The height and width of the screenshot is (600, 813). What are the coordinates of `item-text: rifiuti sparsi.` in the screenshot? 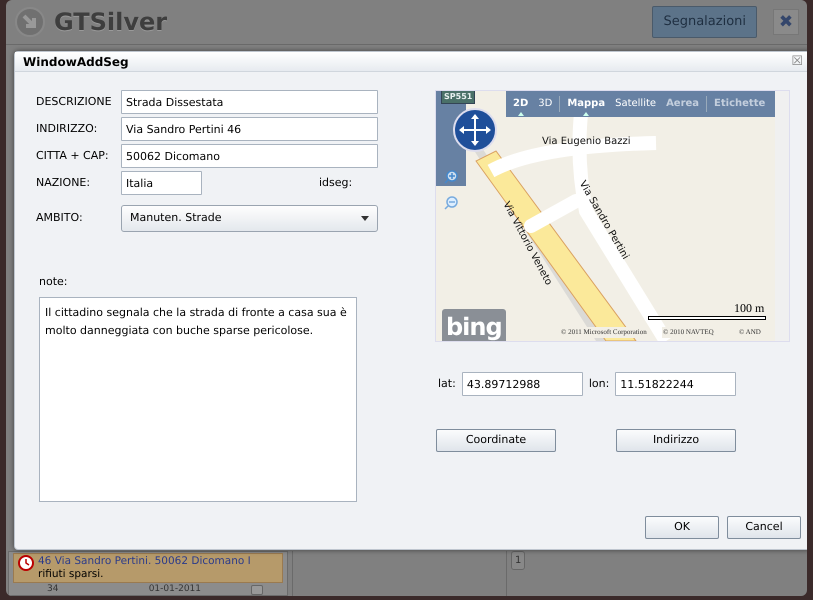 It's located at (71, 574).